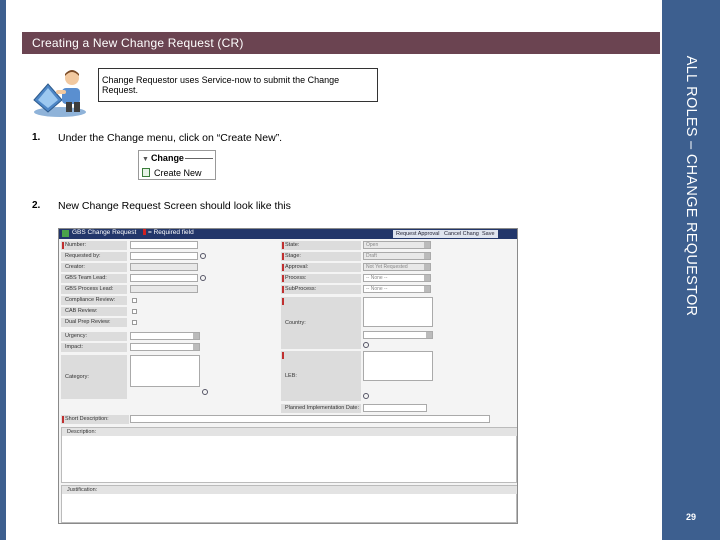  I want to click on required-legend: = Required field, so click(168, 232).